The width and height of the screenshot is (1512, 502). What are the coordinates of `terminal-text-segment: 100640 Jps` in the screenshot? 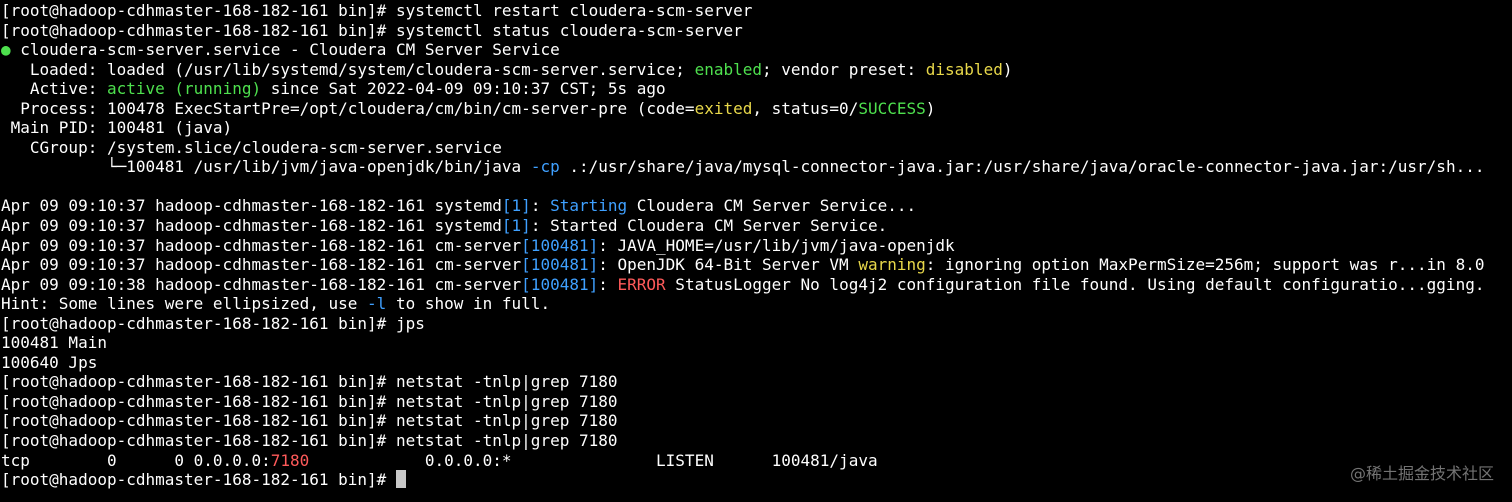 It's located at (49, 362).